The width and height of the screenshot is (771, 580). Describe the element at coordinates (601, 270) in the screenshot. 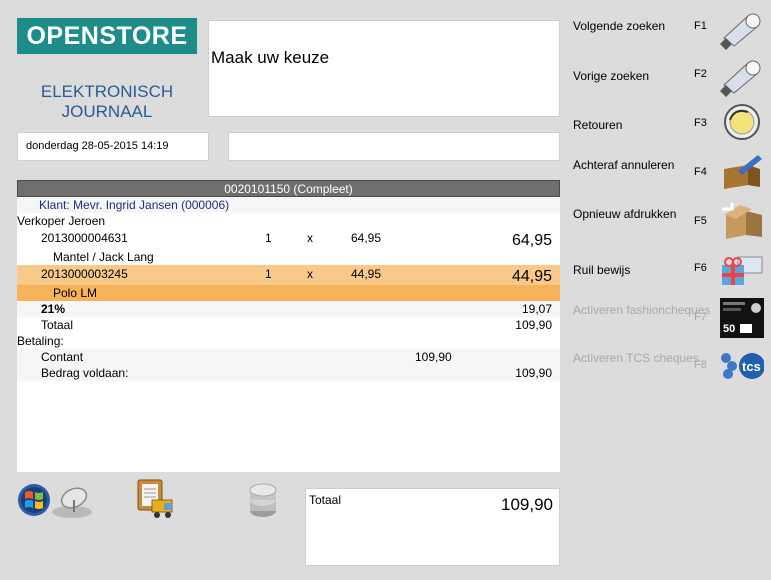

I see `fn-label-ruil-bewijs: Ruil bewijs` at that location.